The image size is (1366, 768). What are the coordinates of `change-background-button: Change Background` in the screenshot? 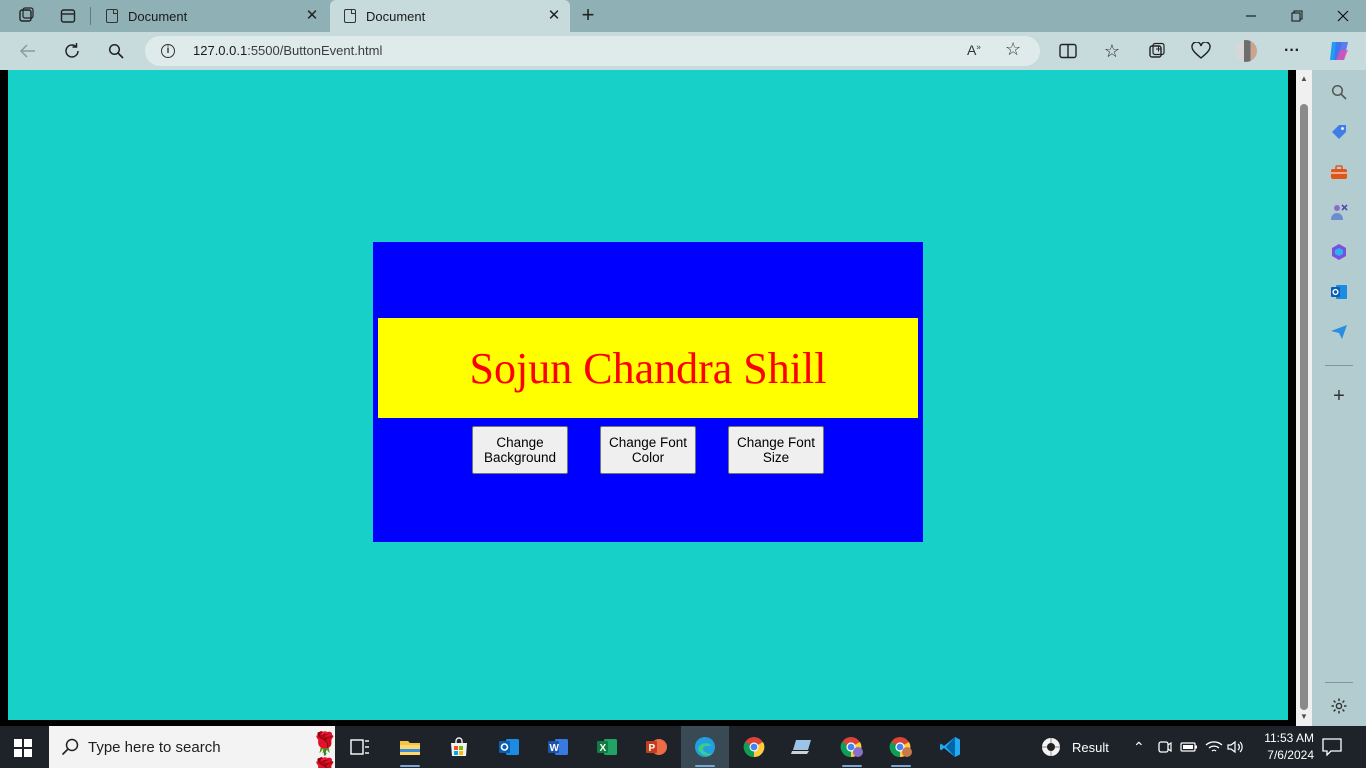 It's located at (520, 450).